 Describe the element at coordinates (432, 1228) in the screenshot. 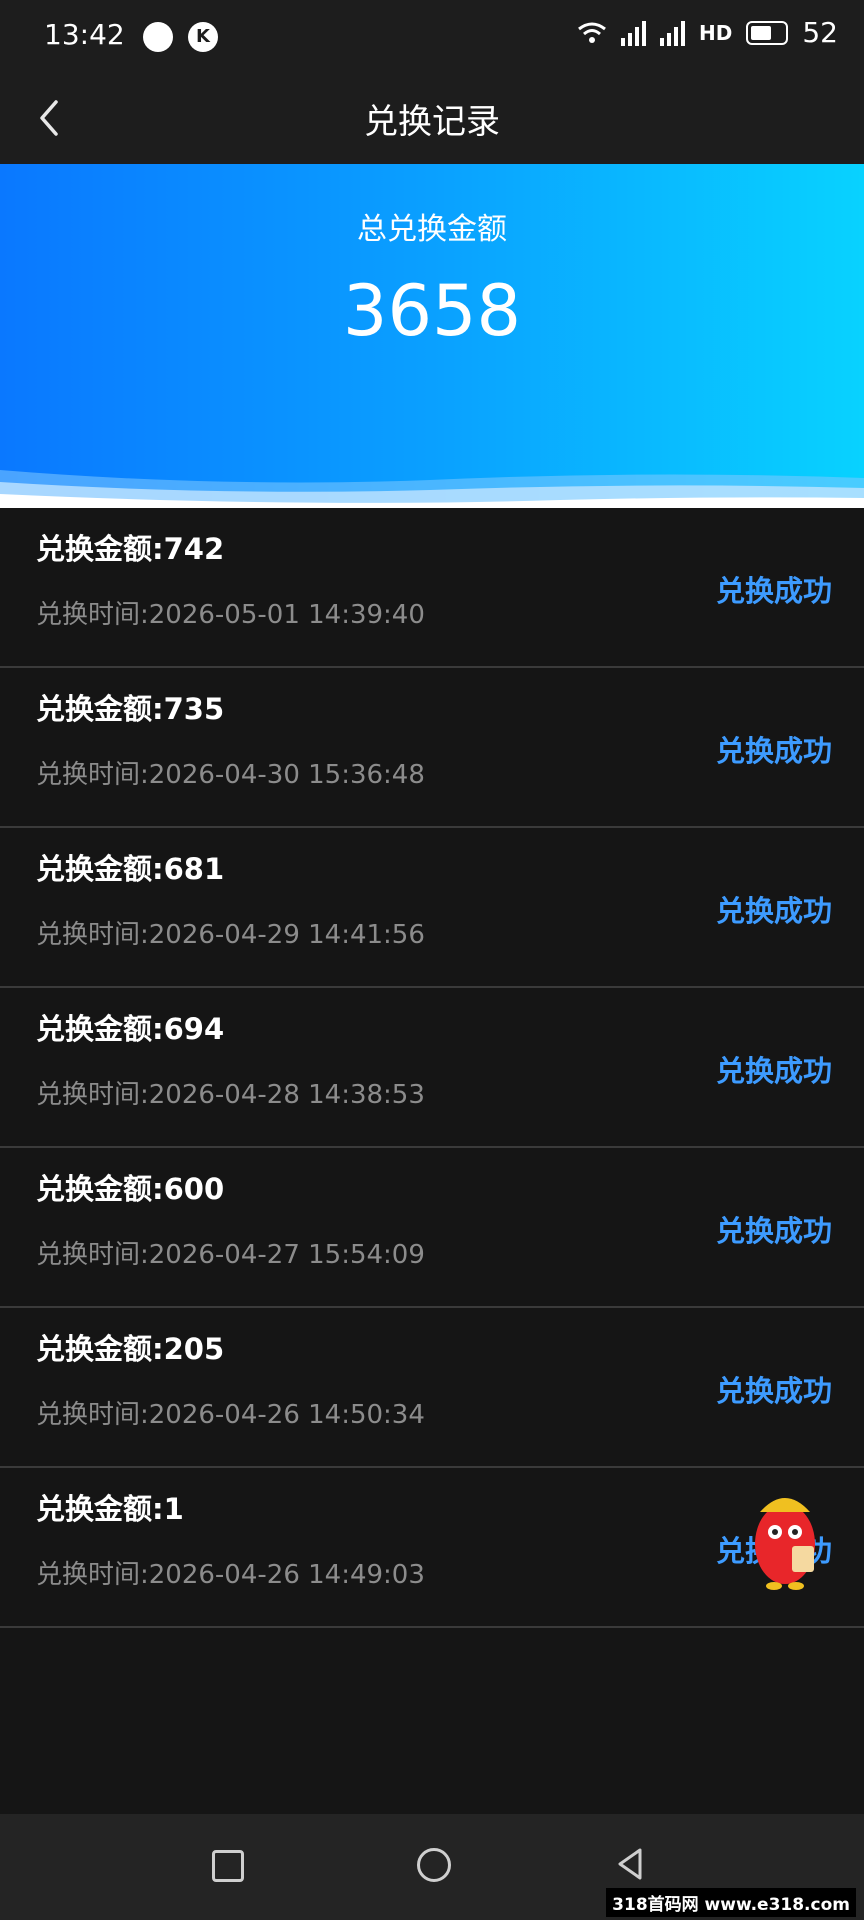

I see `record-row: 兑换金额:600 兑换时间:2026-04-27 15:54:09 兑换成功` at that location.